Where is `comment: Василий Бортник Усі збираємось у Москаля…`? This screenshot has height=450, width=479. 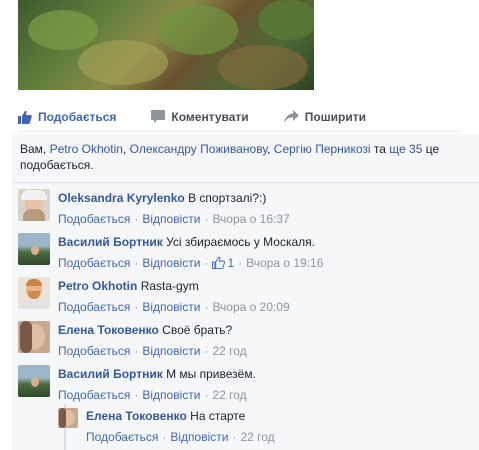 comment: Василий Бортник Усі збираємось у Москаля… is located at coordinates (170, 252).